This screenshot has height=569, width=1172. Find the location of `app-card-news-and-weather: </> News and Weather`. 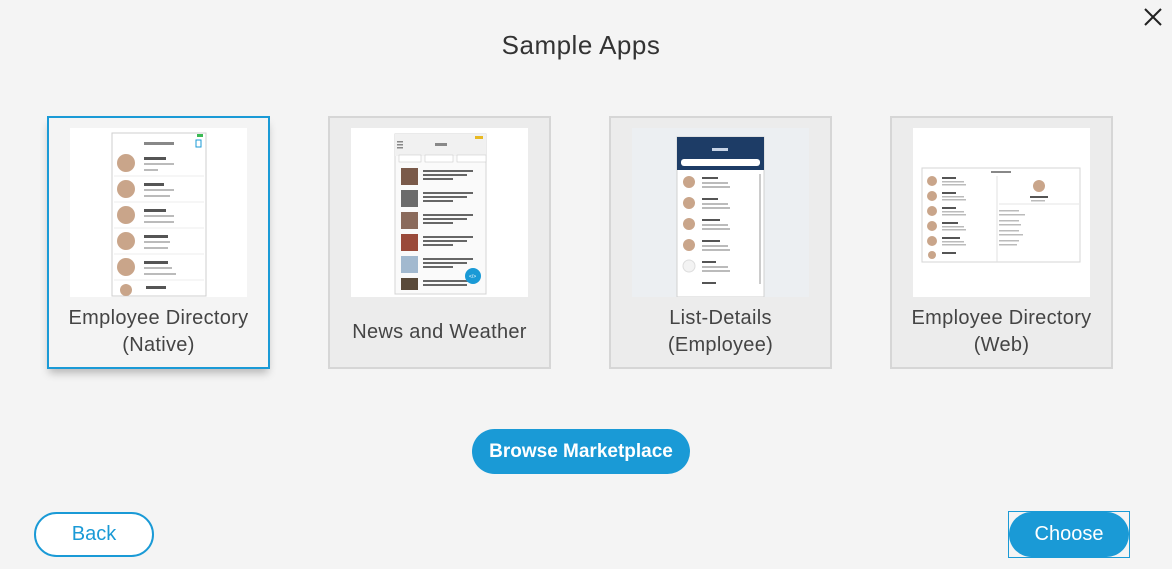

app-card-news-and-weather: </> News and Weather is located at coordinates (439, 242).